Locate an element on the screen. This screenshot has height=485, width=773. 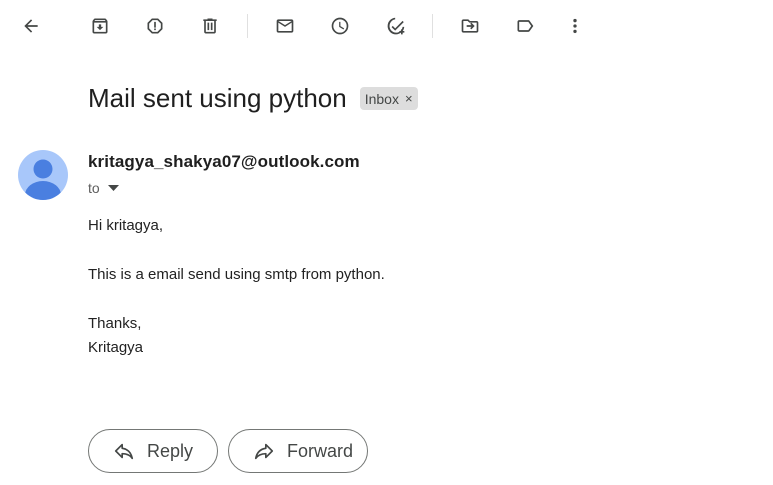
report-spam-icon is located at coordinates (155, 26).